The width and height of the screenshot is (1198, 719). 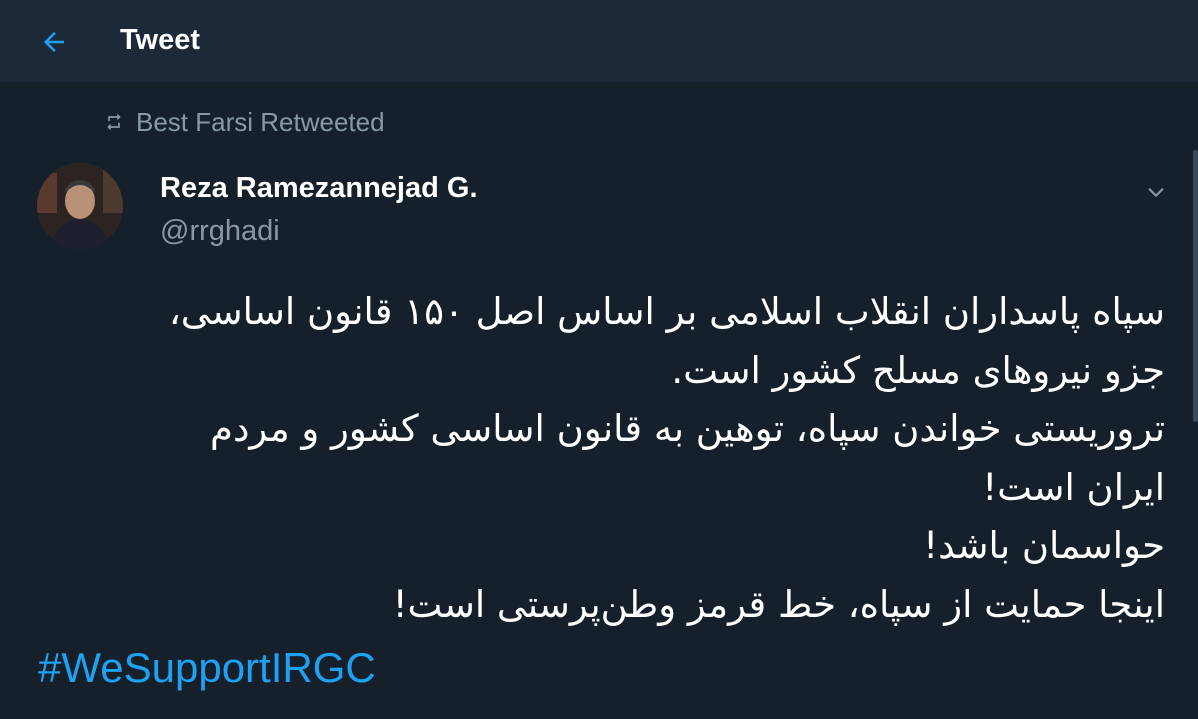 I want to click on hashtag-link: #WeSupportIRGC, so click(x=207, y=668).